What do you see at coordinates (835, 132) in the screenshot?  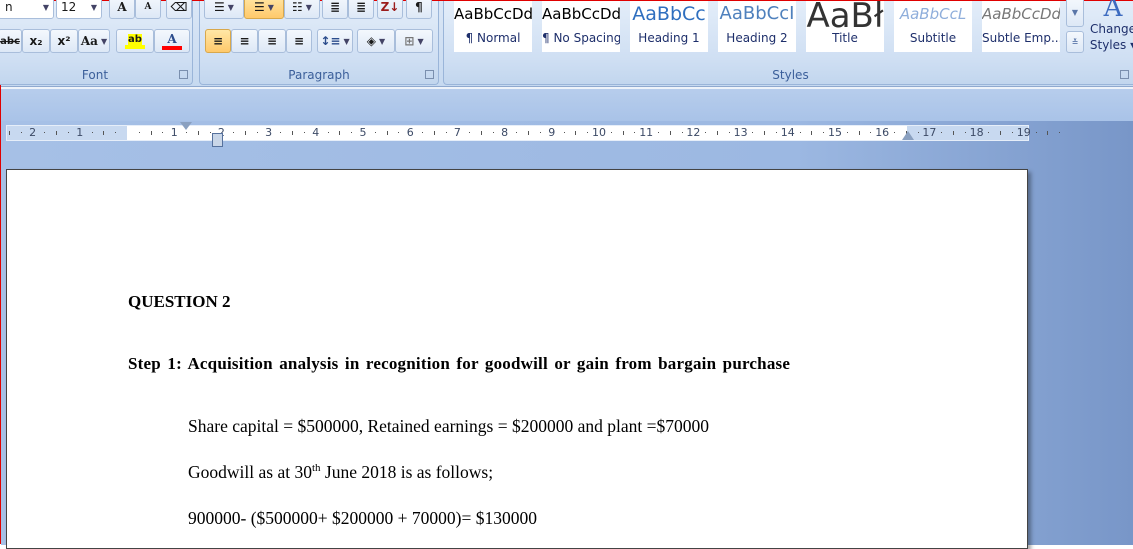 I see `ruler-number: 15` at bounding box center [835, 132].